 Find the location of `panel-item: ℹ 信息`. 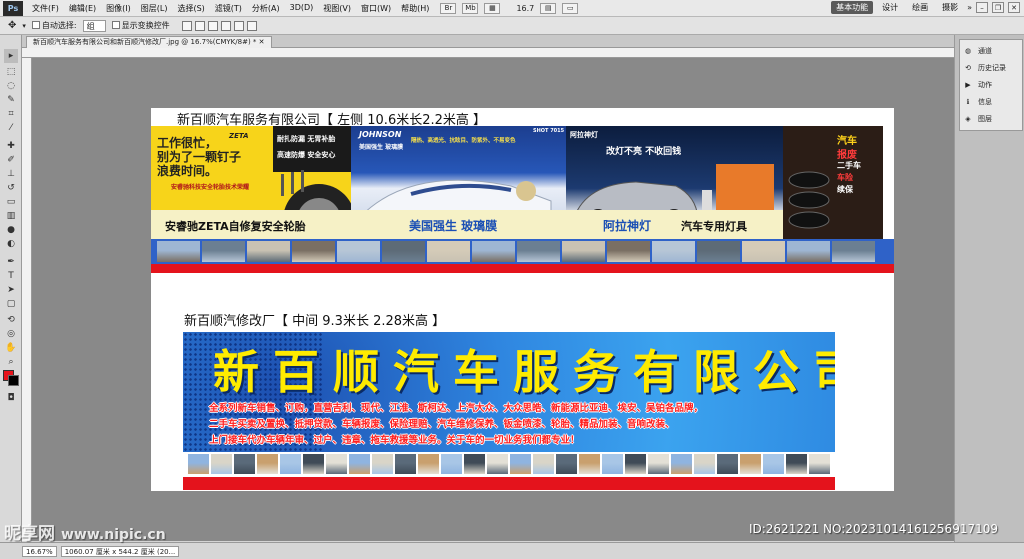

panel-item: ℹ 信息 is located at coordinates (978, 102).